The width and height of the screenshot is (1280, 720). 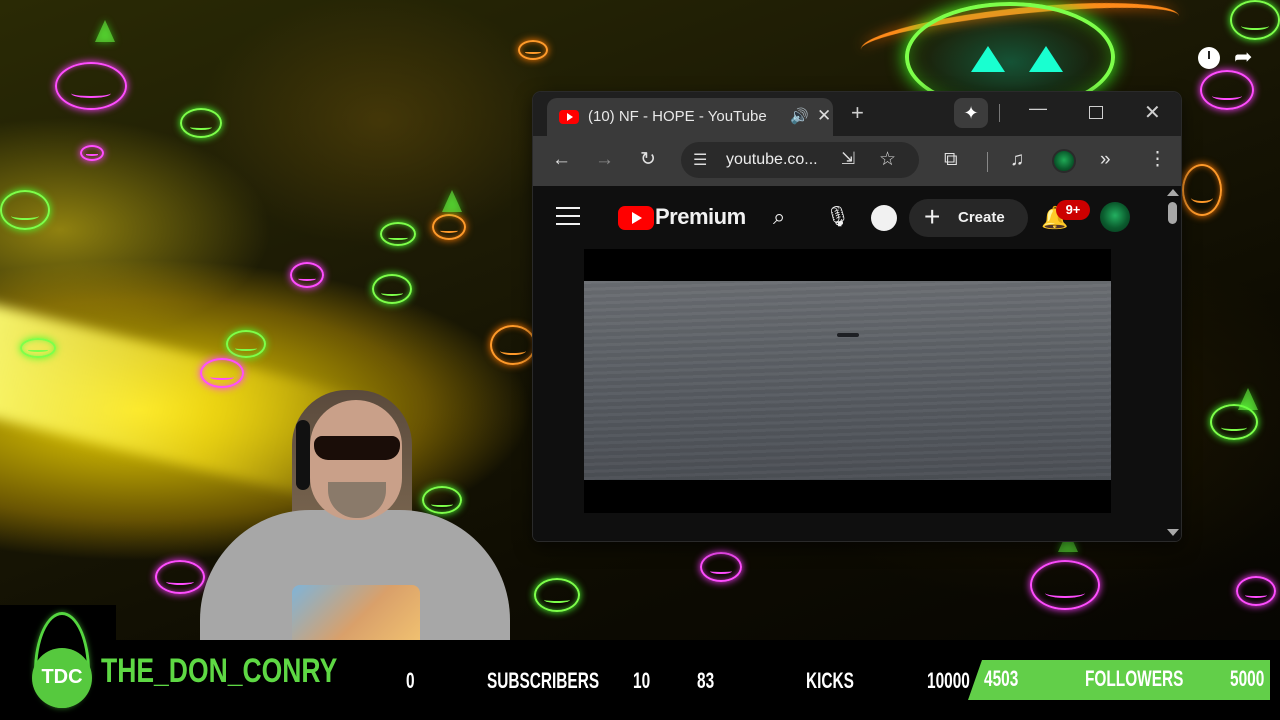 What do you see at coordinates (1209, 58) in the screenshot?
I see `clock-icon` at bounding box center [1209, 58].